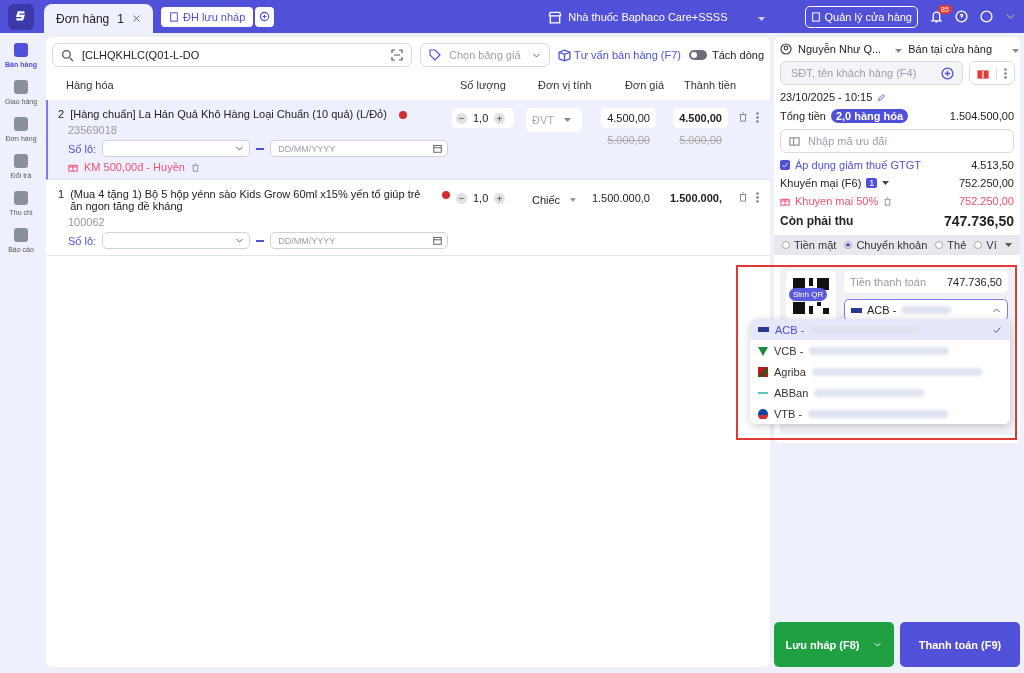  I want to click on coupon-field: Nhập mã ưu đãi, so click(897, 141).